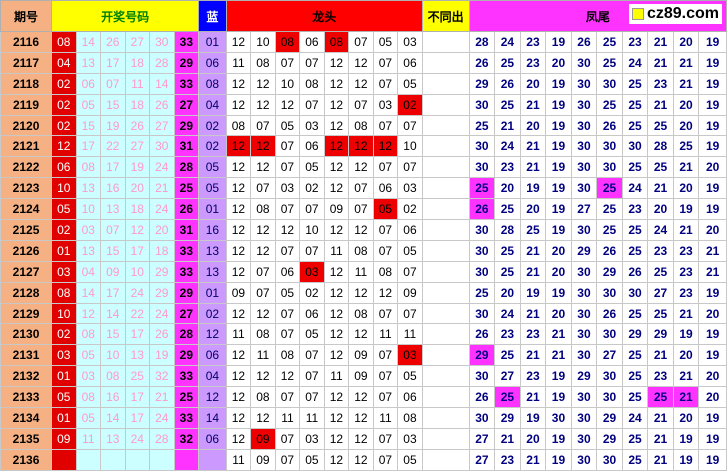 This screenshot has height=474, width=727. What do you see at coordinates (212, 355) in the screenshot?
I see `blue-ball-cell: 06` at bounding box center [212, 355].